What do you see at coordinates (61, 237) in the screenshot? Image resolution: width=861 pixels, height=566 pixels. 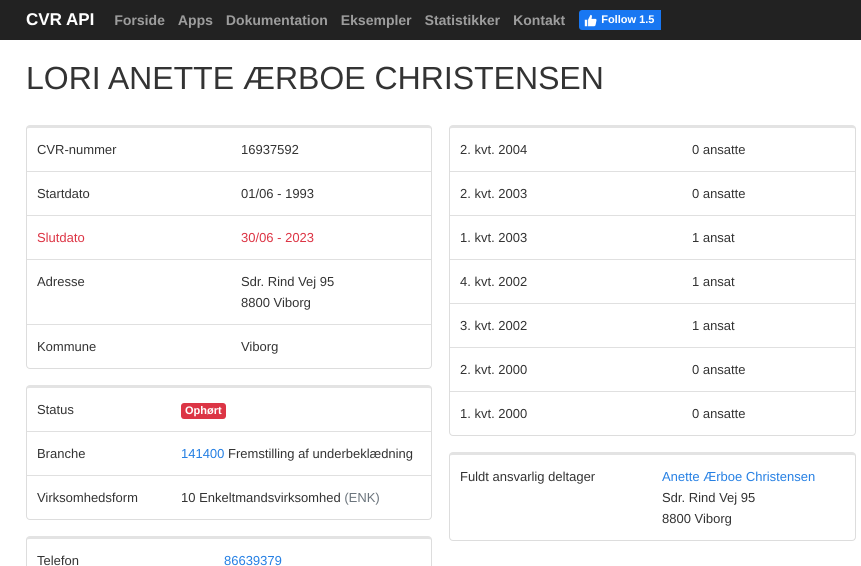 I see `field-label: Slutdato` at bounding box center [61, 237].